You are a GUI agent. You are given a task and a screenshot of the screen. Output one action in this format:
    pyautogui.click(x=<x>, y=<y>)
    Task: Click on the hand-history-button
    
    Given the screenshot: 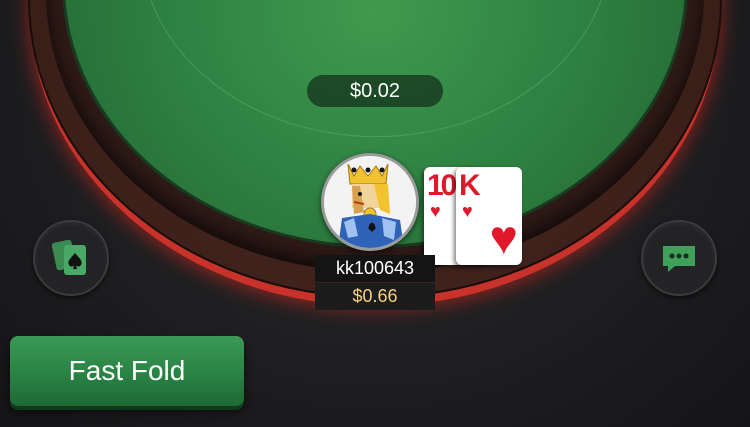 What is the action you would take?
    pyautogui.click(x=71, y=258)
    